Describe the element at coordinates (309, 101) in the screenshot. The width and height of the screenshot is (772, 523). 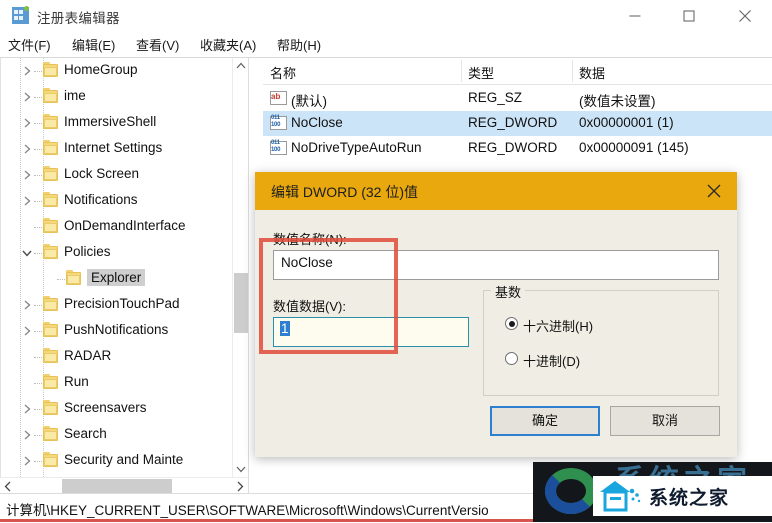
I see `list-cell-name: (默认)` at that location.